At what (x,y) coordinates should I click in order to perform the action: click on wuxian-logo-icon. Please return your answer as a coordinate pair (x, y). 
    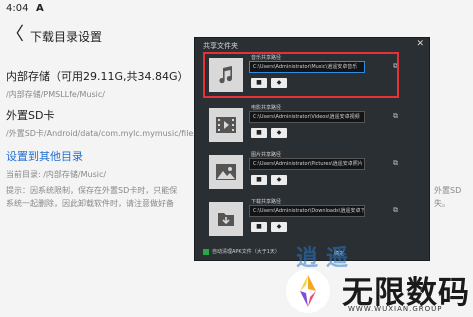
    Looking at the image, I should click on (308, 291).